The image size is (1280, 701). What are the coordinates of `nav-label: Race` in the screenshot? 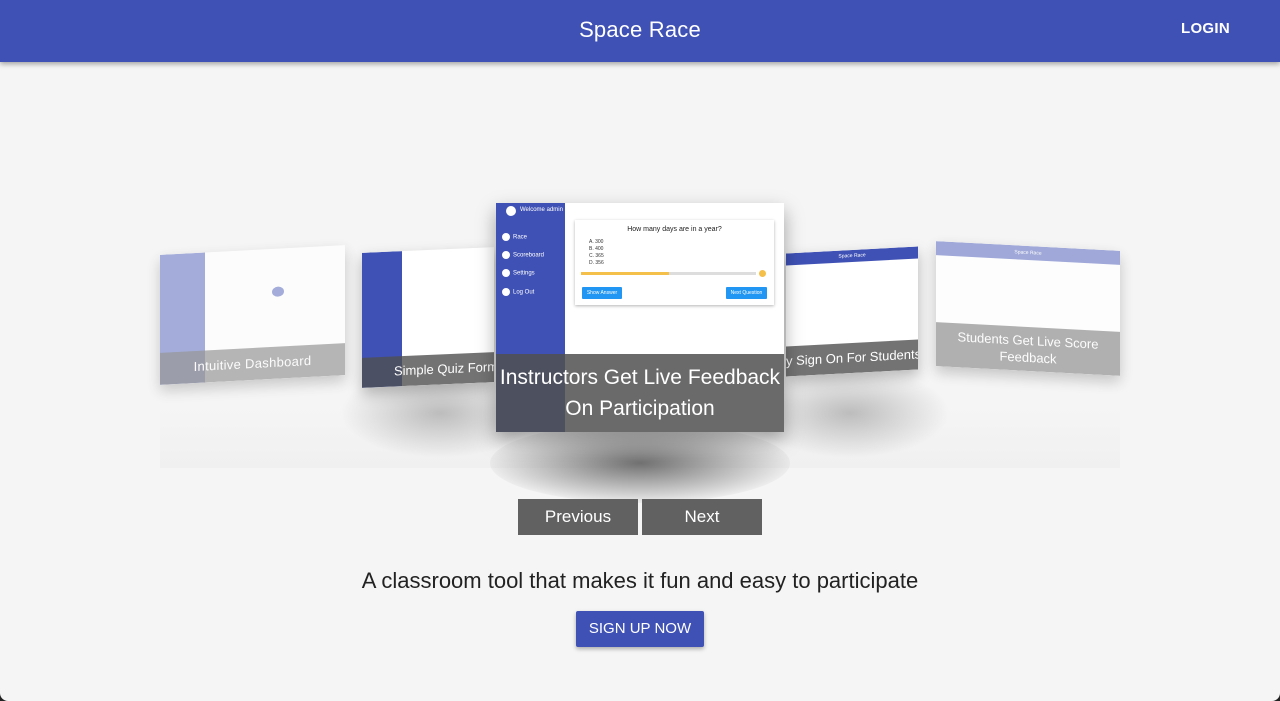 It's located at (520, 237).